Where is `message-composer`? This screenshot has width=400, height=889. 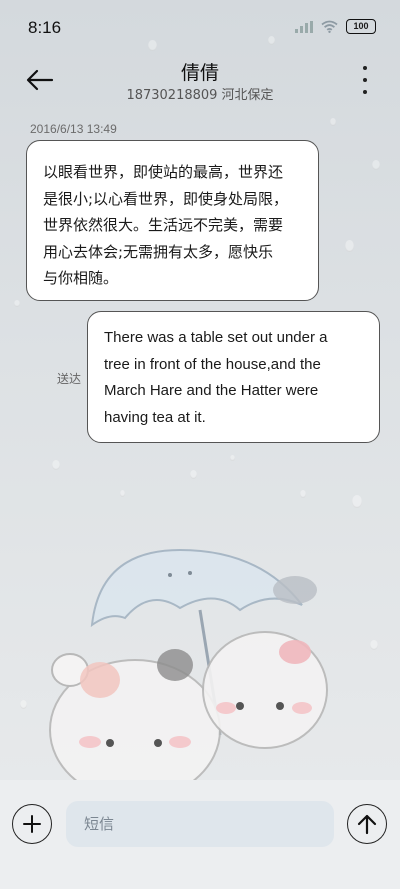 message-composer is located at coordinates (200, 834).